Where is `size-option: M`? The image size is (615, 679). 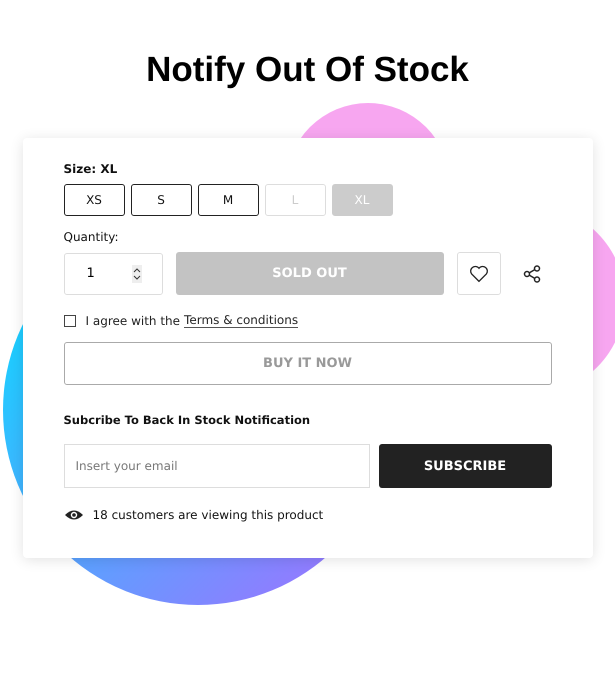 size-option: M is located at coordinates (228, 200).